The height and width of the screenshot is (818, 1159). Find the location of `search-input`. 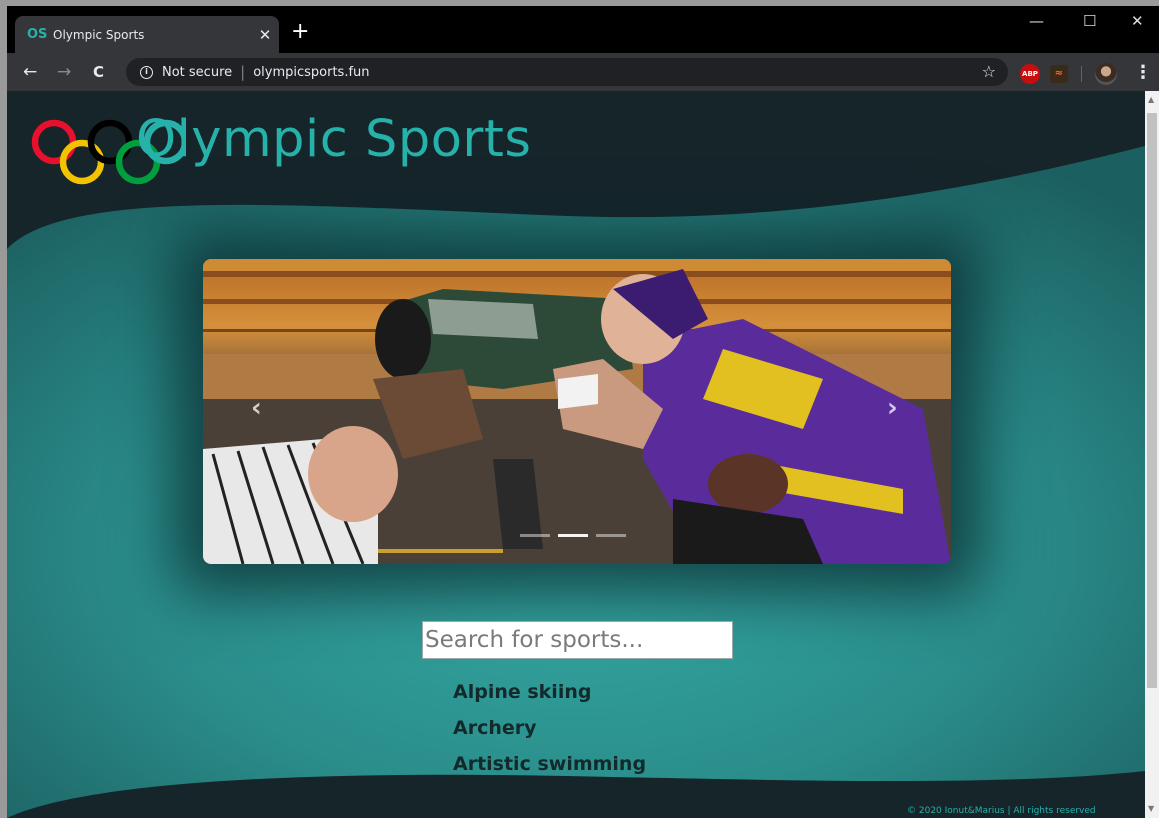

search-input is located at coordinates (577, 640).